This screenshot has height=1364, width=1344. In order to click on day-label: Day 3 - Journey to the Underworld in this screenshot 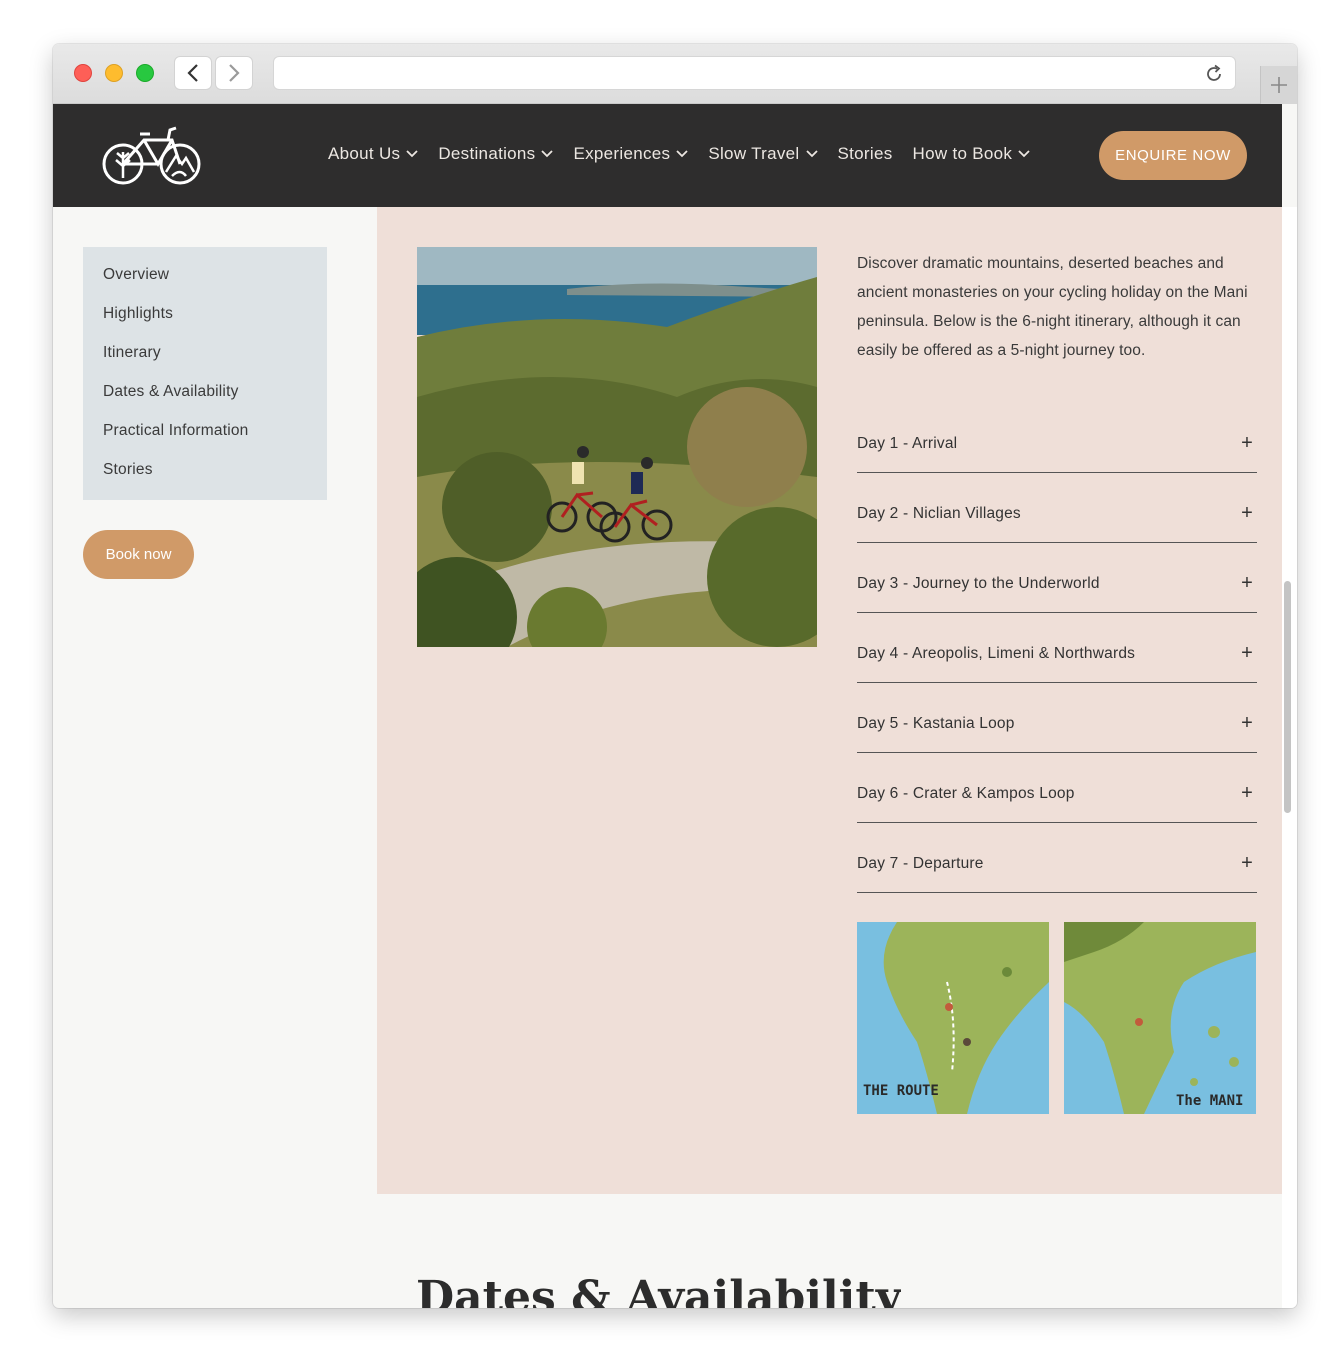, I will do `click(978, 583)`.